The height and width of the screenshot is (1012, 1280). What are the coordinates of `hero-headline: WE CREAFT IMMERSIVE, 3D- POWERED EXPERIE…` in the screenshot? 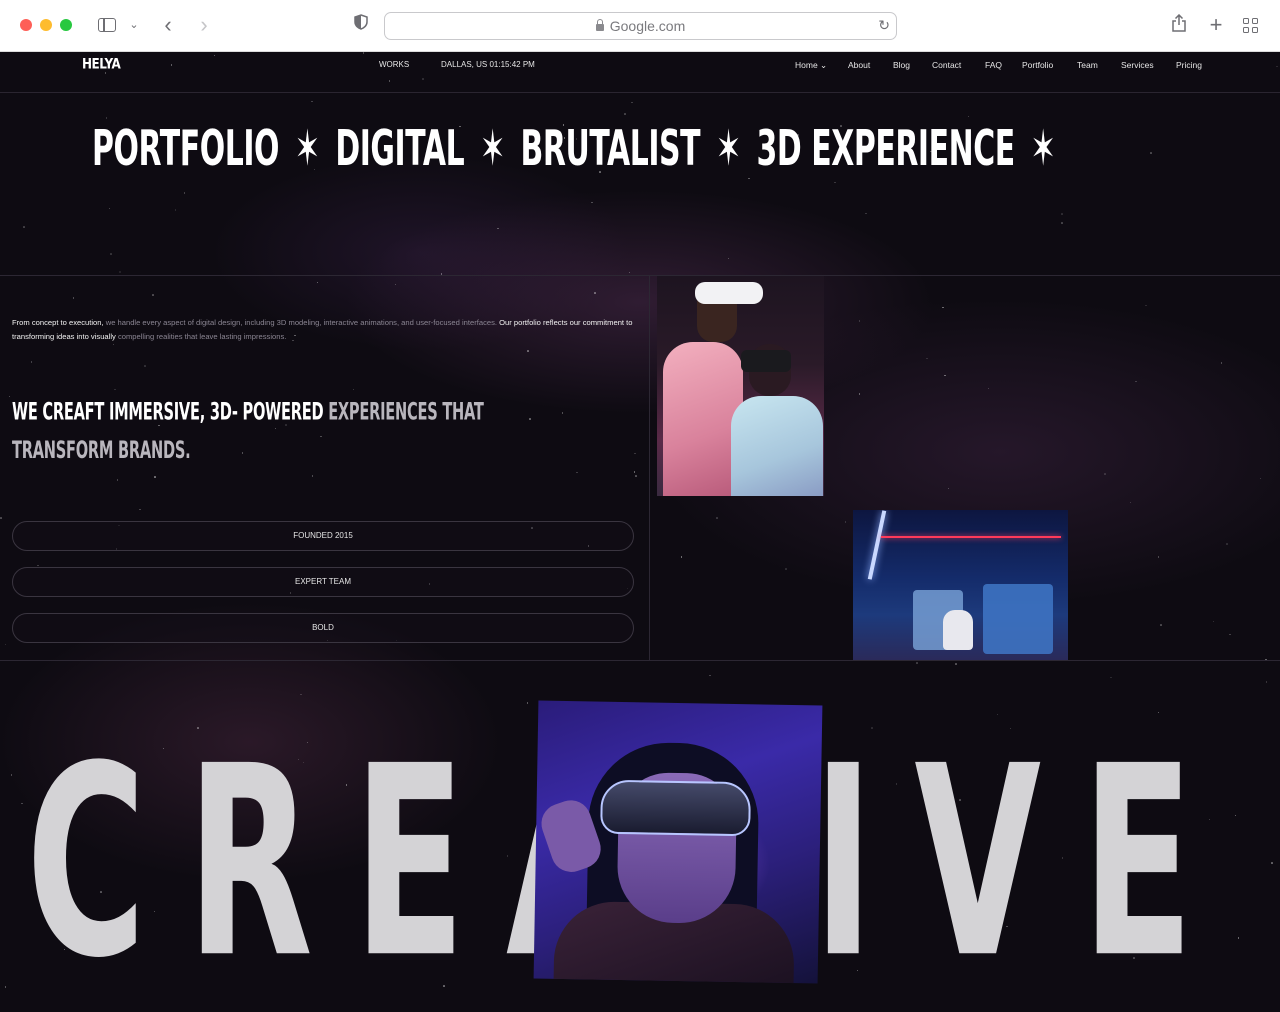 It's located at (296, 432).